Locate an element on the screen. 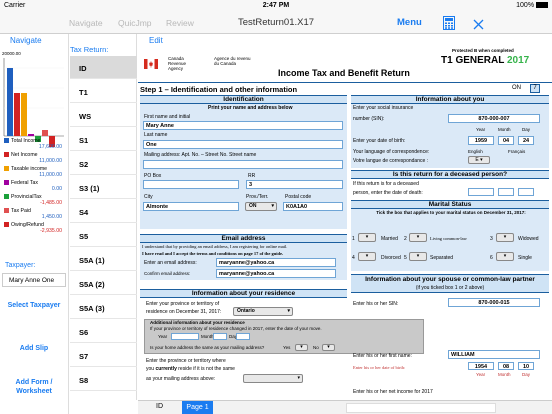  return-item-s5a-3: S5A (3) is located at coordinates (103, 307).